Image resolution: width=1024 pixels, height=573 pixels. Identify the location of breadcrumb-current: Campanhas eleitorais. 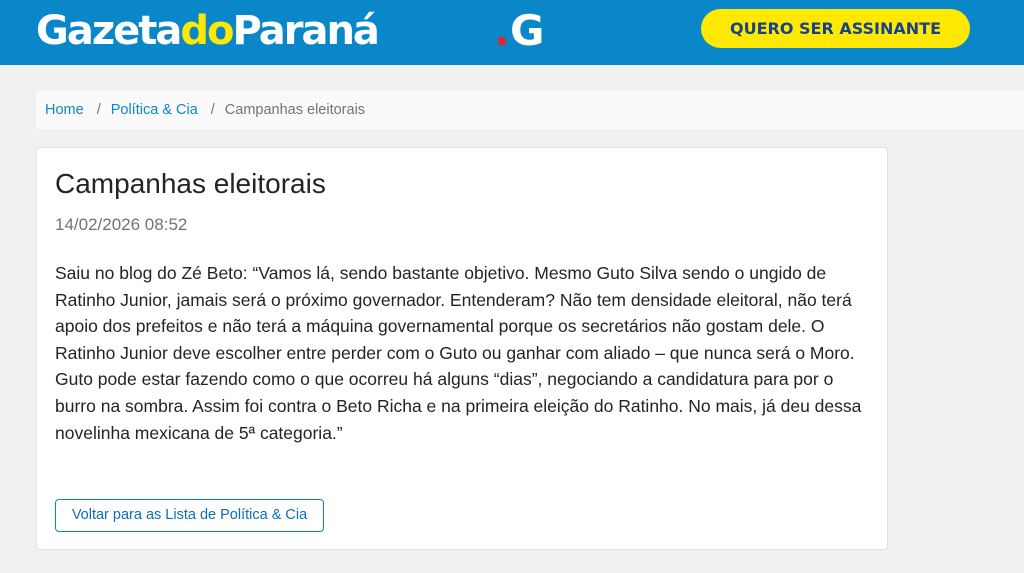
(295, 110).